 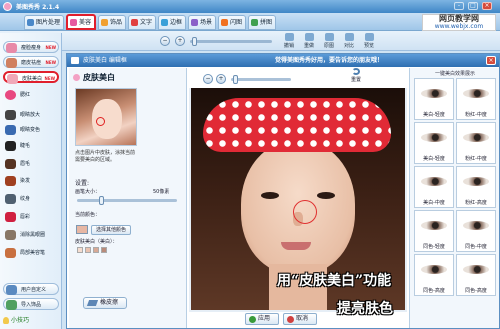 I want to click on zoom-out-icon: −, so click(x=165, y=41).